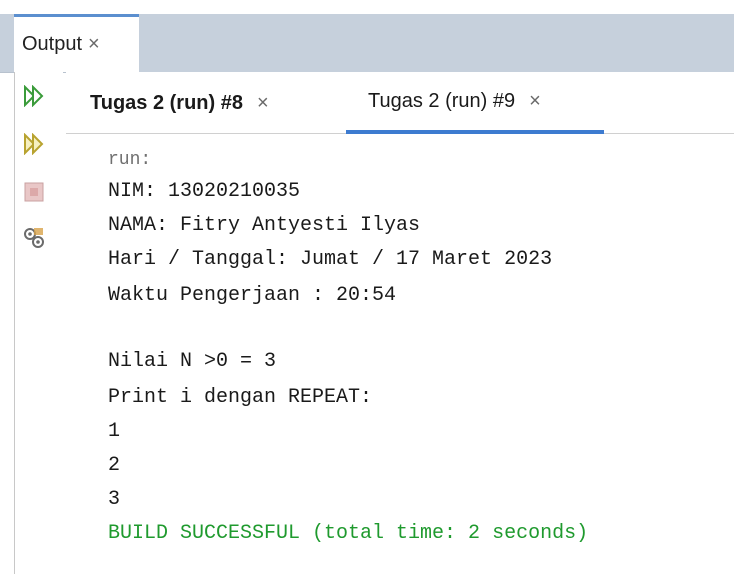 The image size is (734, 574). I want to click on console-line: NAMA: Fitry Antyesti Ilyas, so click(264, 225).